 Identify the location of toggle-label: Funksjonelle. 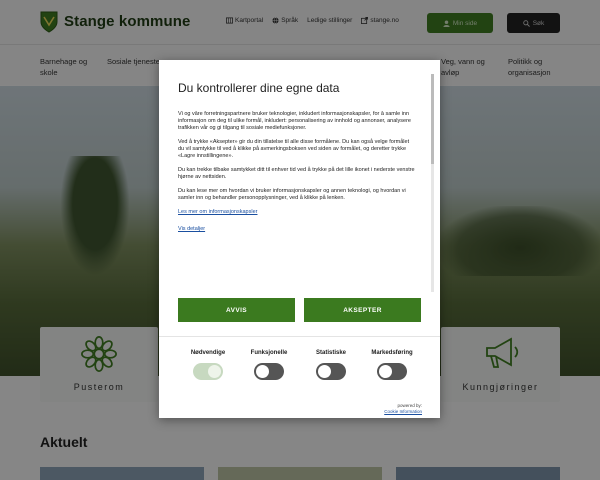
(269, 353).